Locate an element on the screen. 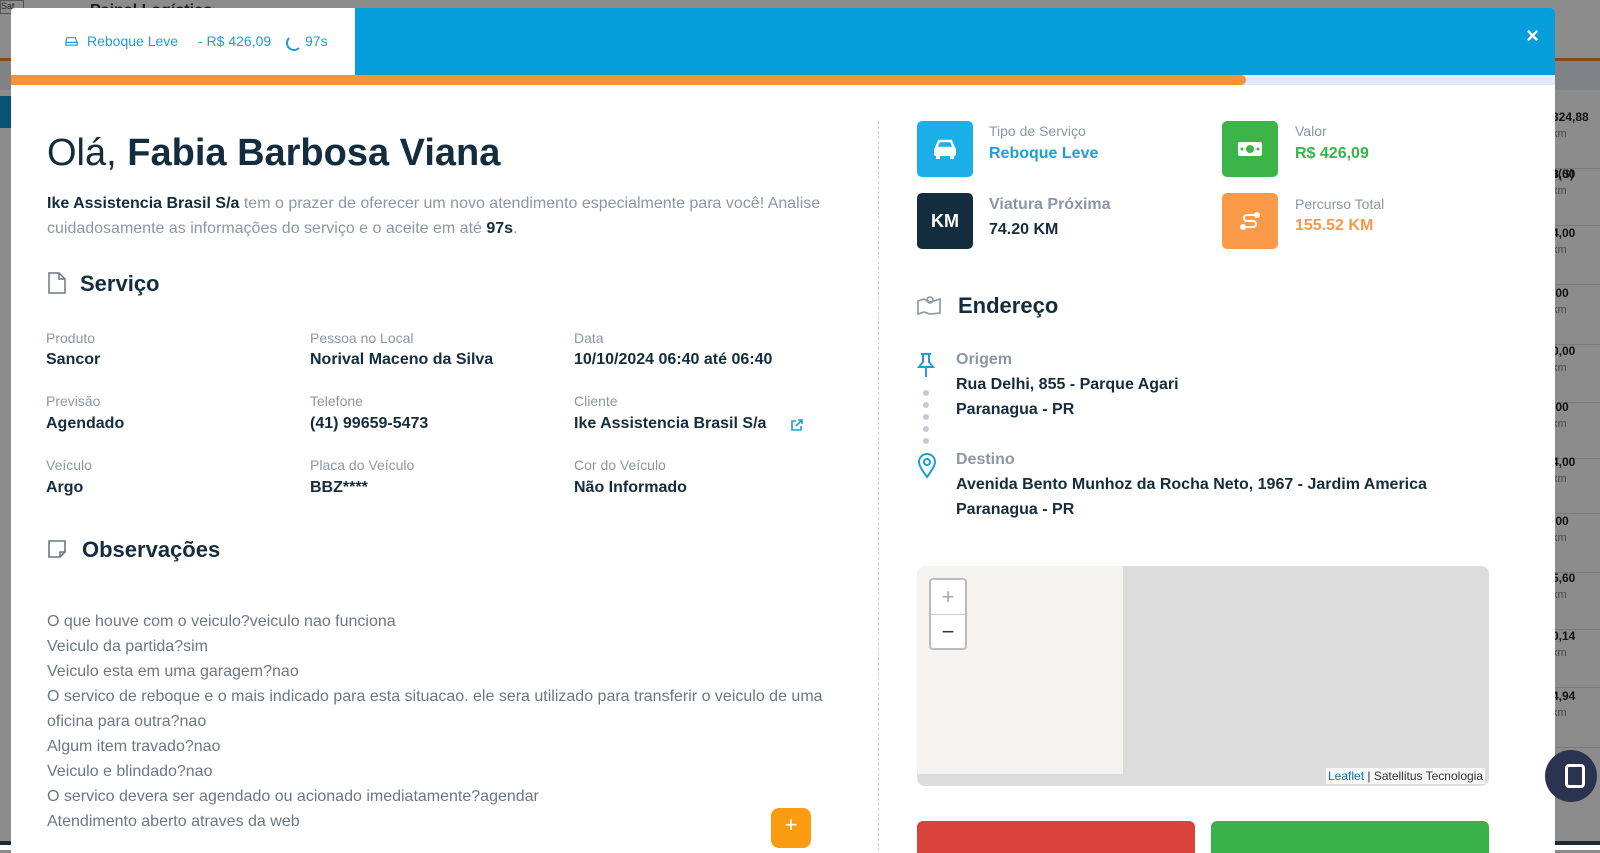  cor-label: Cor do Veículo is located at coordinates (620, 465).